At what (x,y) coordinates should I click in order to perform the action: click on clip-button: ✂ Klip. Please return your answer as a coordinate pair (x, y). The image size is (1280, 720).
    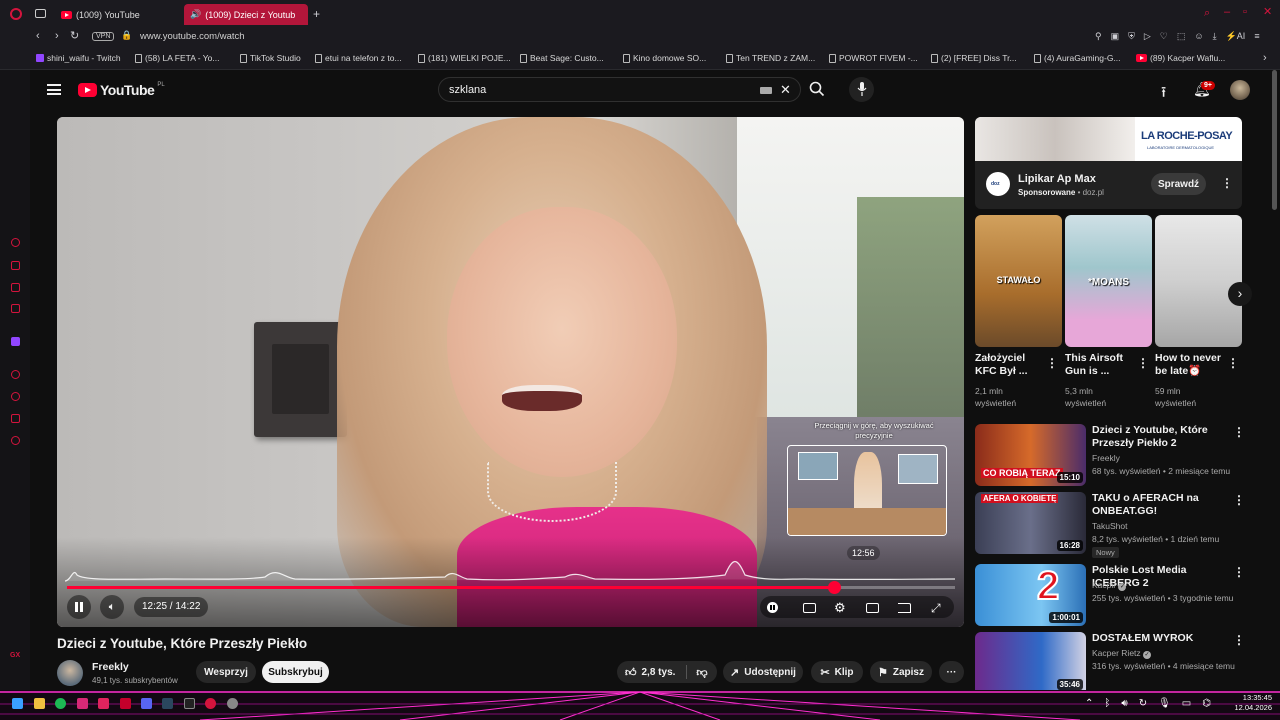
    Looking at the image, I should click on (837, 672).